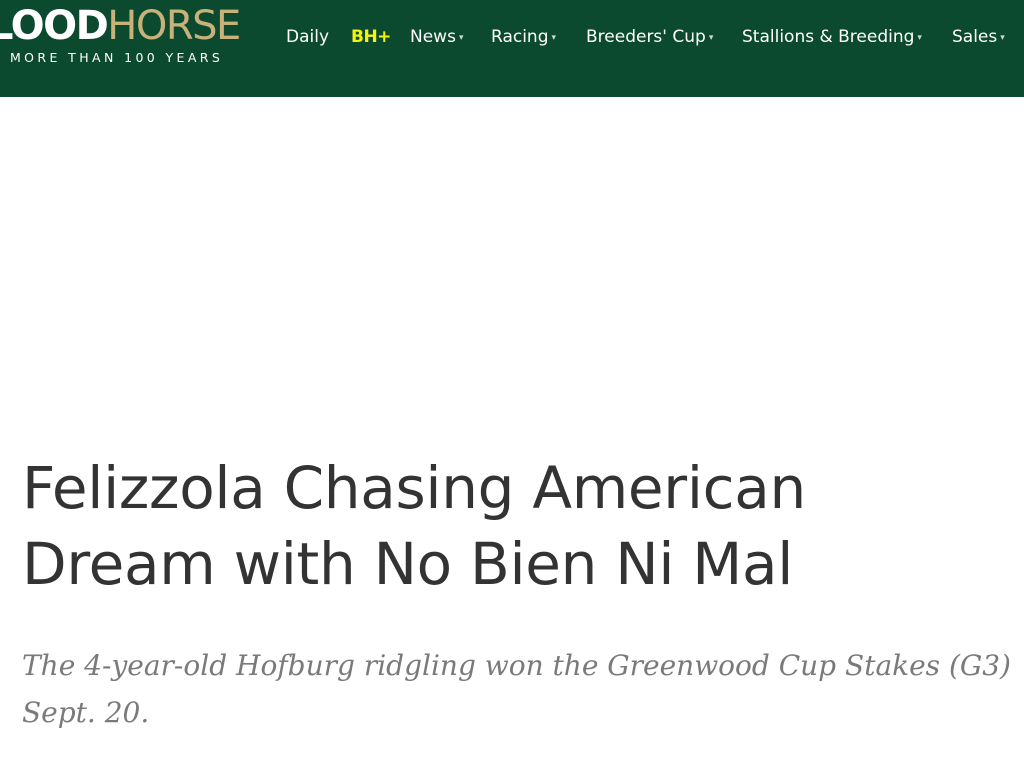 The width and height of the screenshot is (1024, 768). I want to click on nav-item-breeders-cup: Breeders' Cup ▾, so click(649, 38).